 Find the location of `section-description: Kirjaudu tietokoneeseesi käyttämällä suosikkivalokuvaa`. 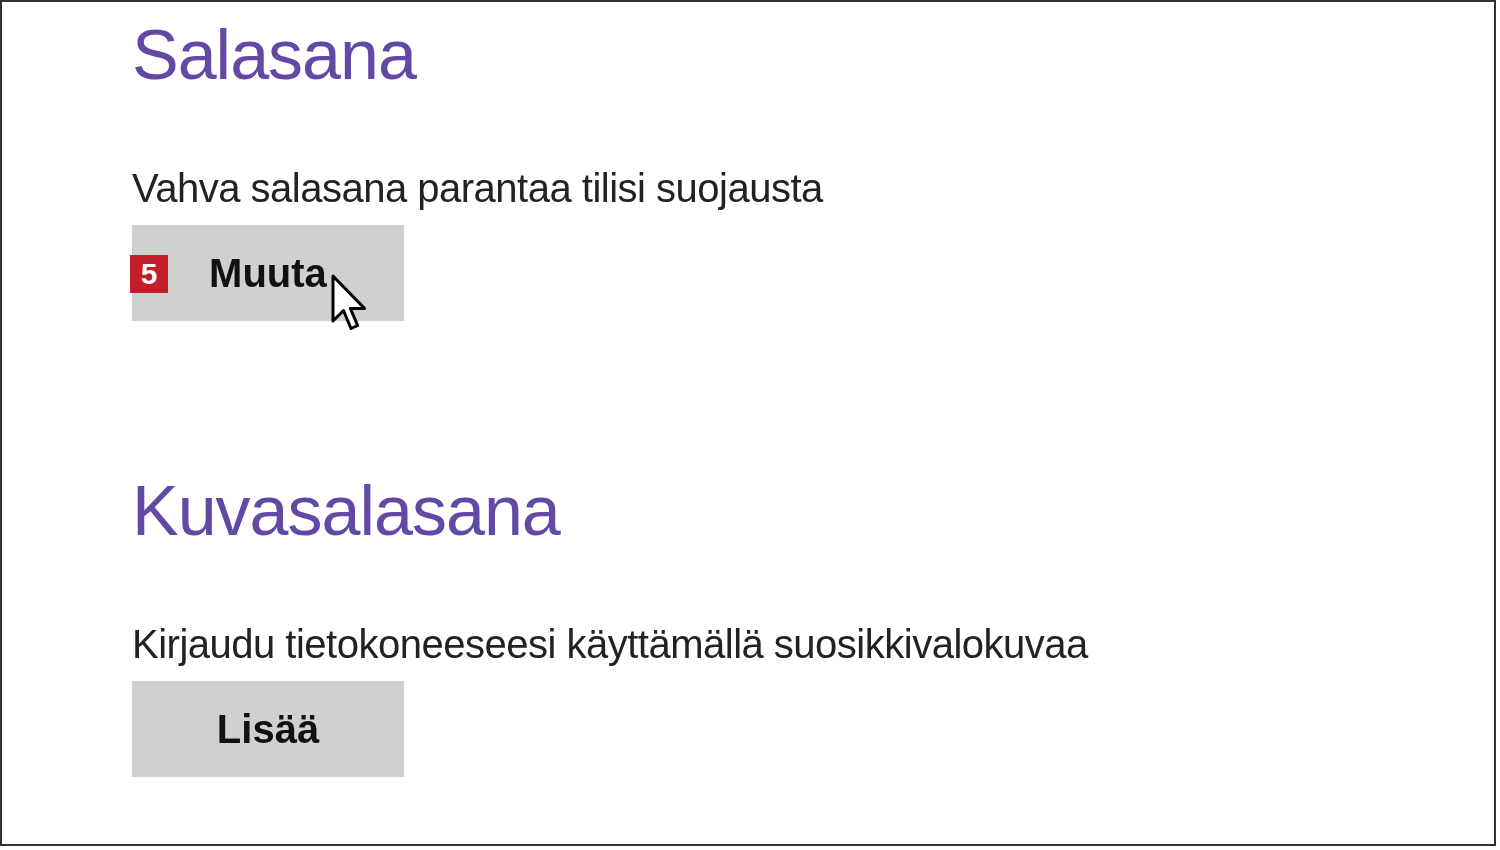

section-description: Kirjaudu tietokoneeseesi käyttämällä suosikkivalokuvaa is located at coordinates (611, 644).